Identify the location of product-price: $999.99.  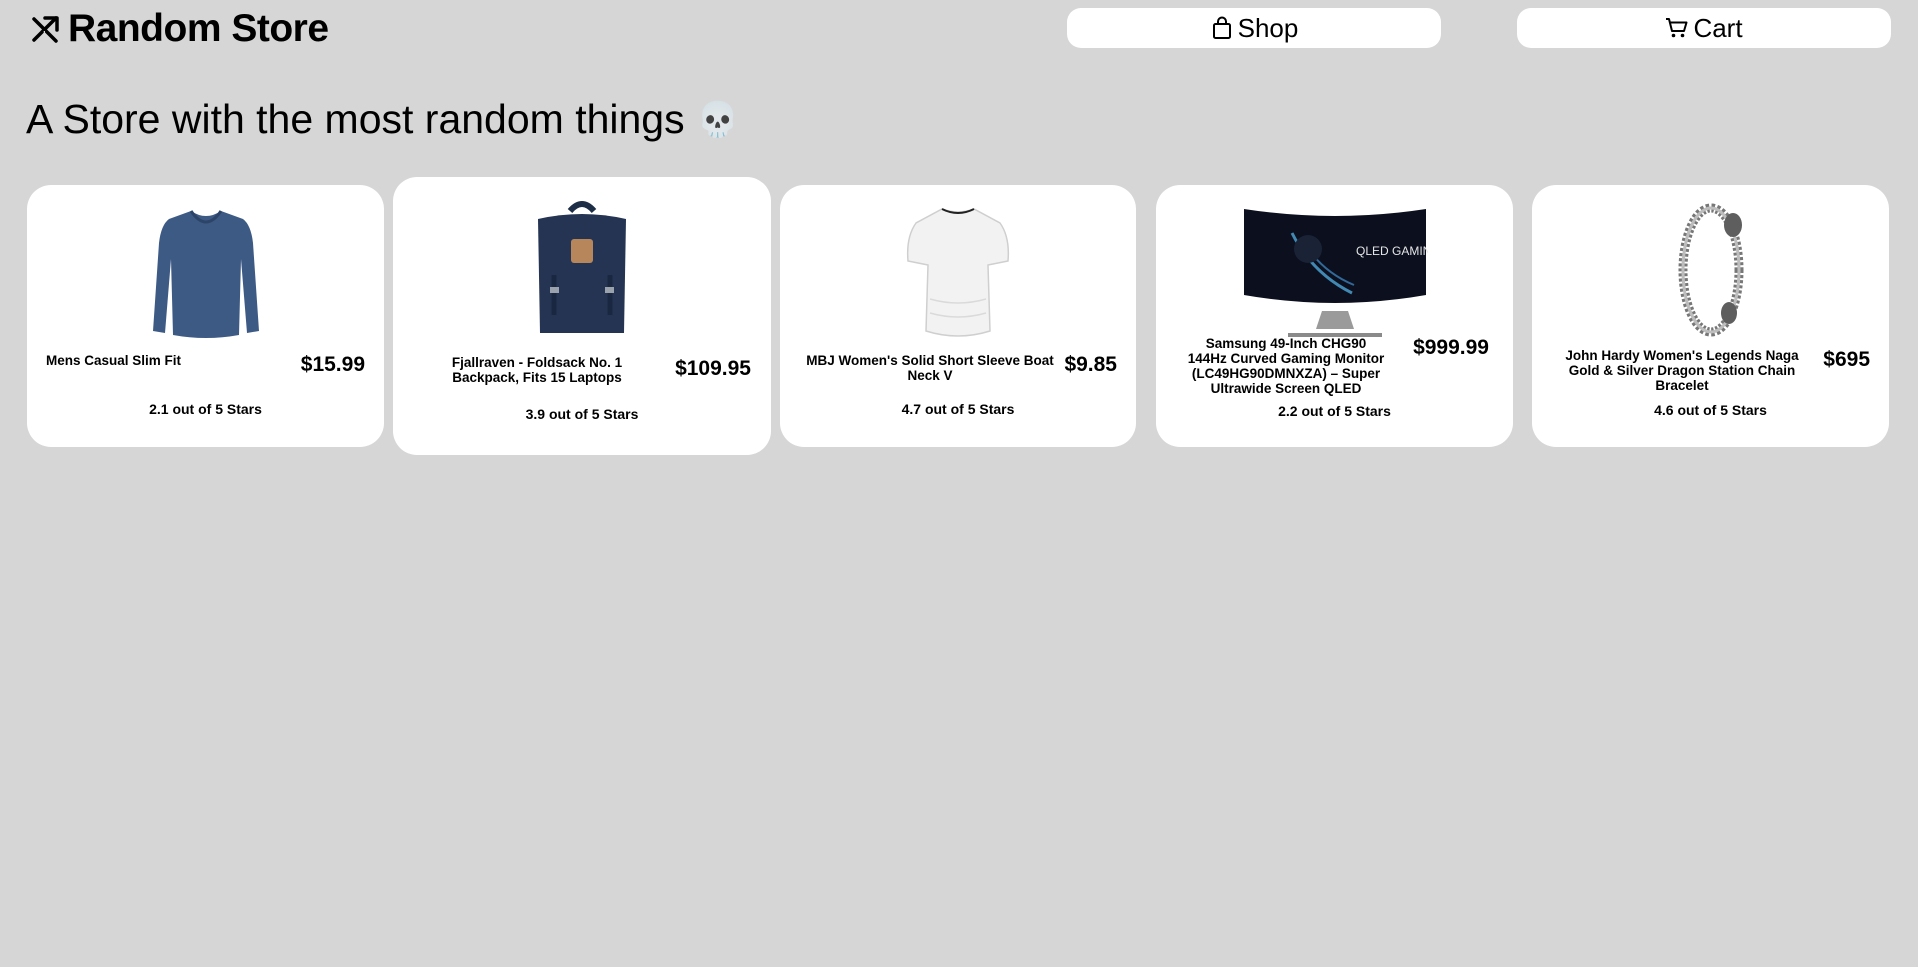
(1451, 347).